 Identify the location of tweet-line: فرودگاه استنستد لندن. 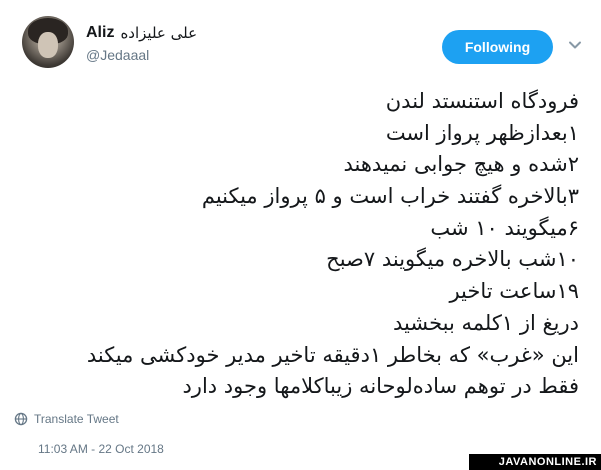
(482, 101).